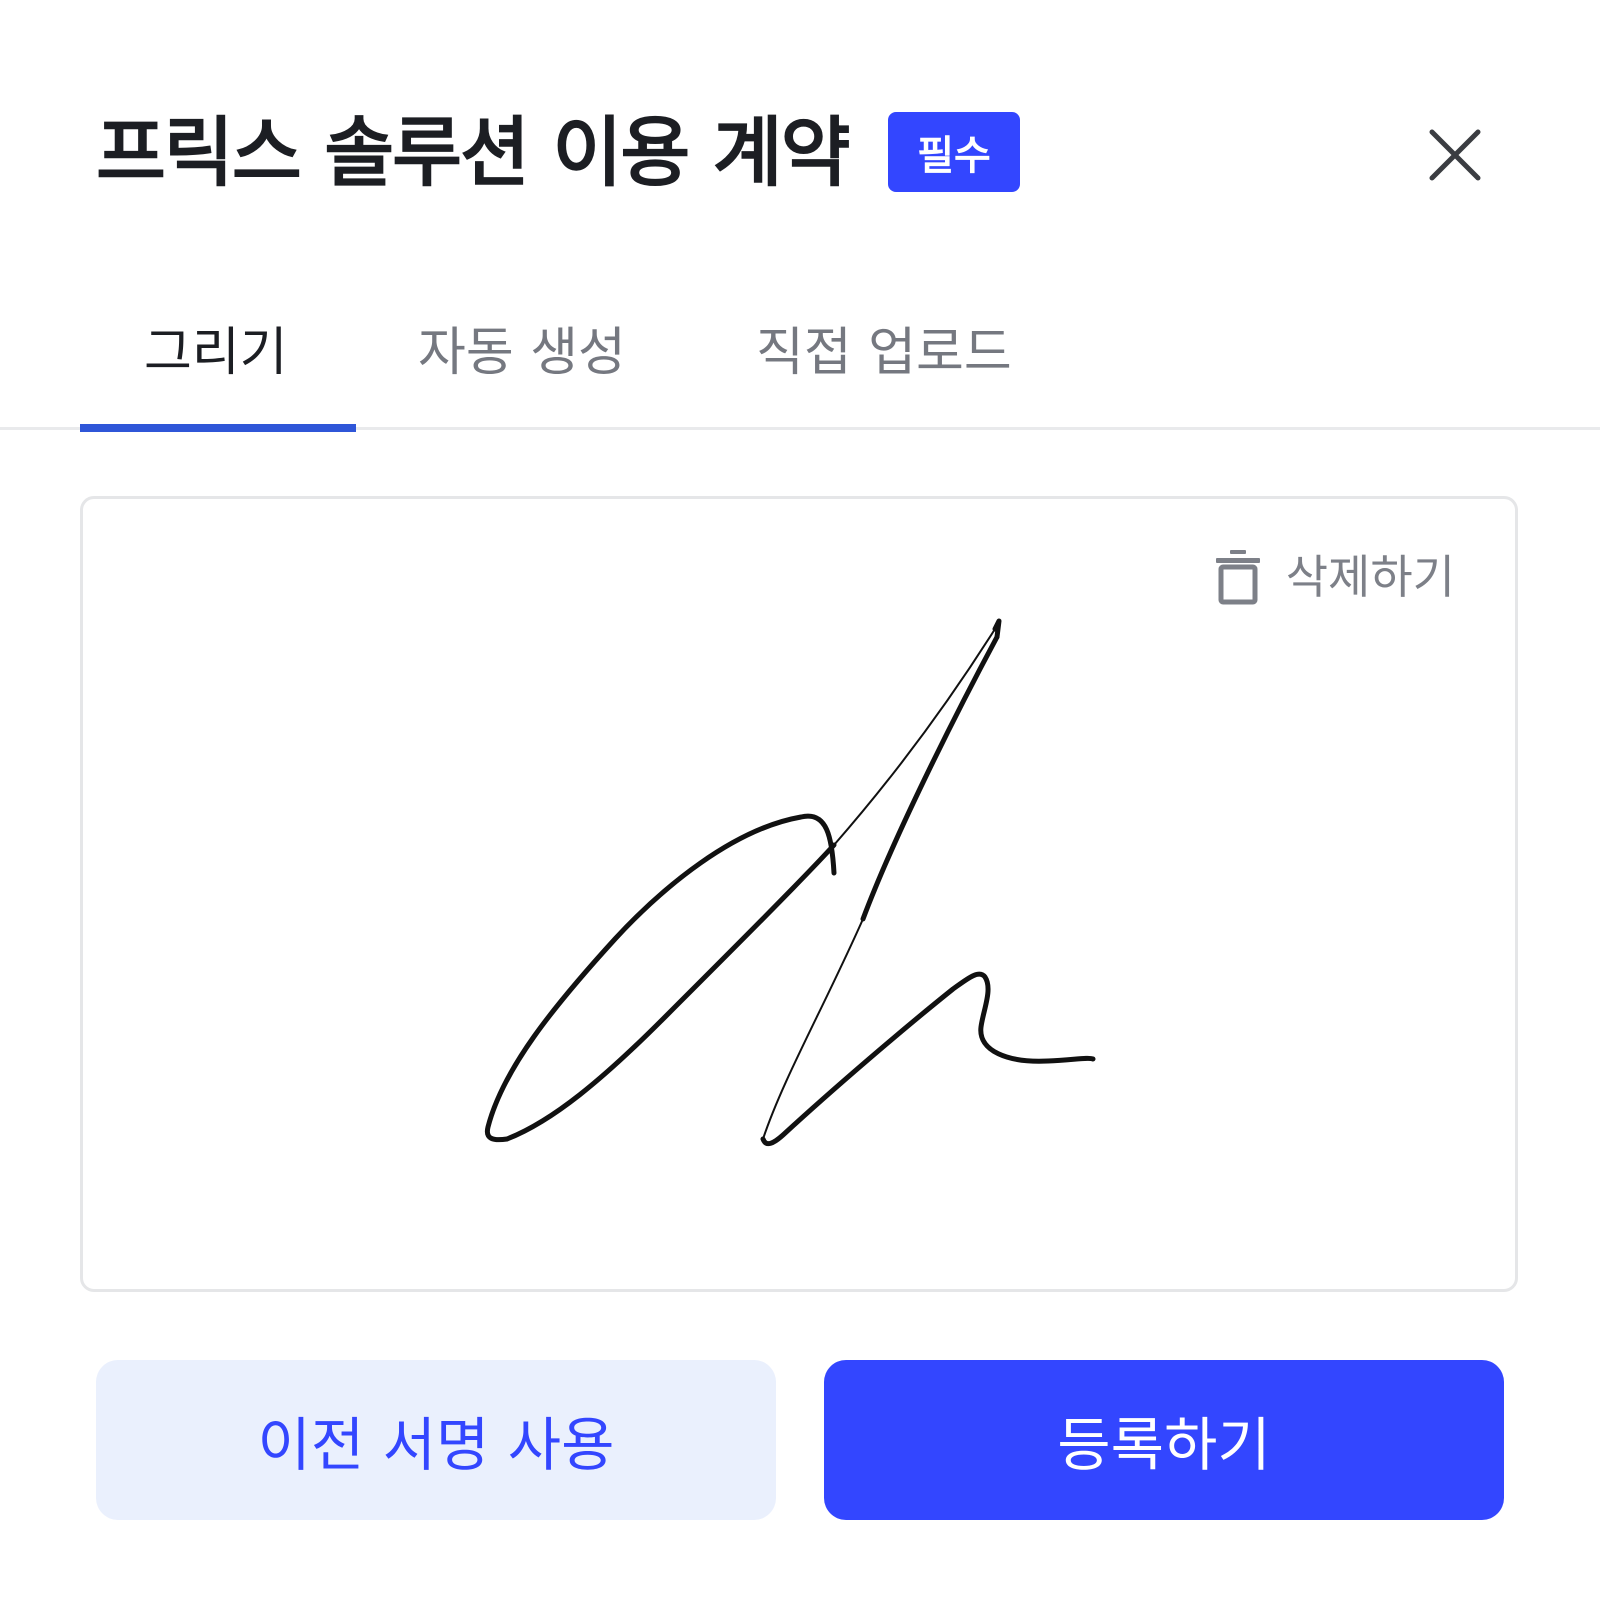 Image resolution: width=1600 pixels, height=1616 pixels. I want to click on register-button: 등록하기, so click(1164, 1440).